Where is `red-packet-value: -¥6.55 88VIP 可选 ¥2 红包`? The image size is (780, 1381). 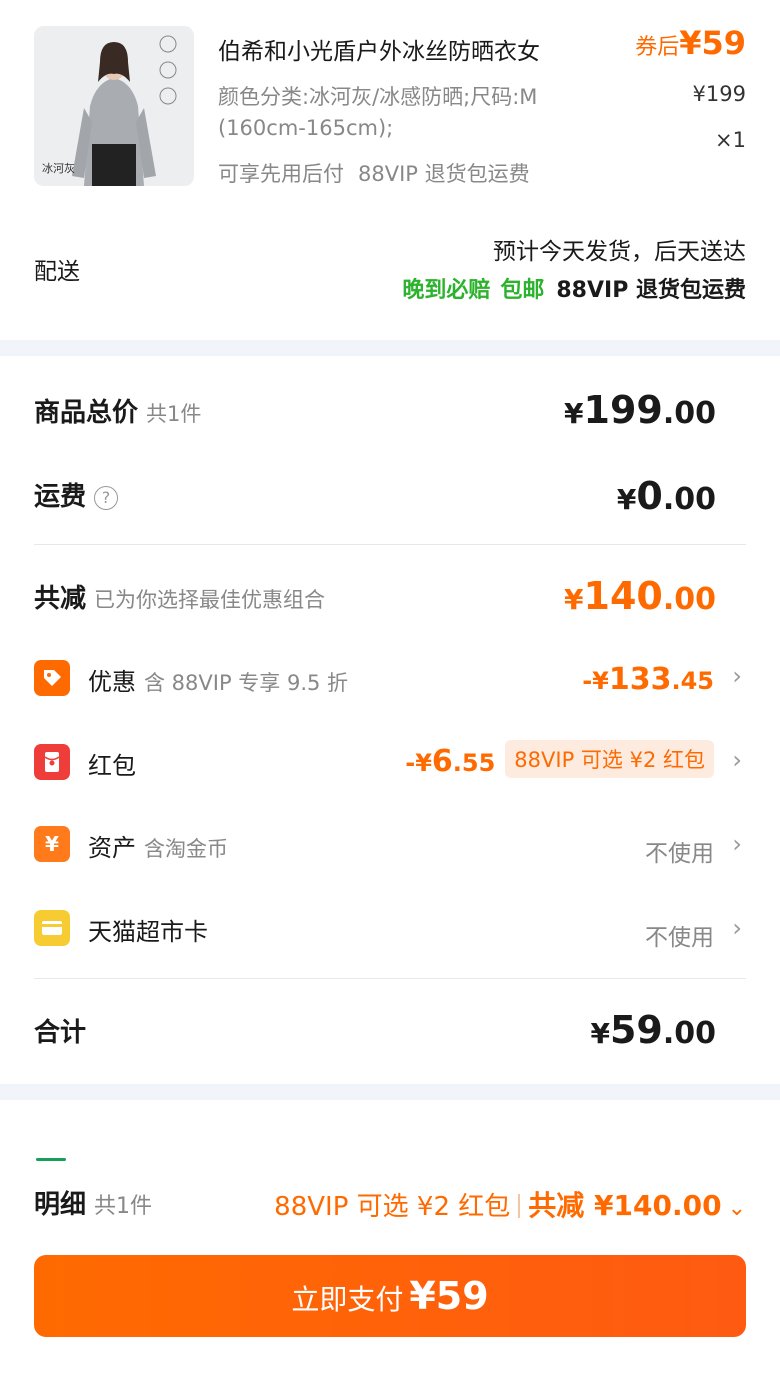 red-packet-value: -¥6.55 88VIP 可选 ¥2 红包 is located at coordinates (559, 759).